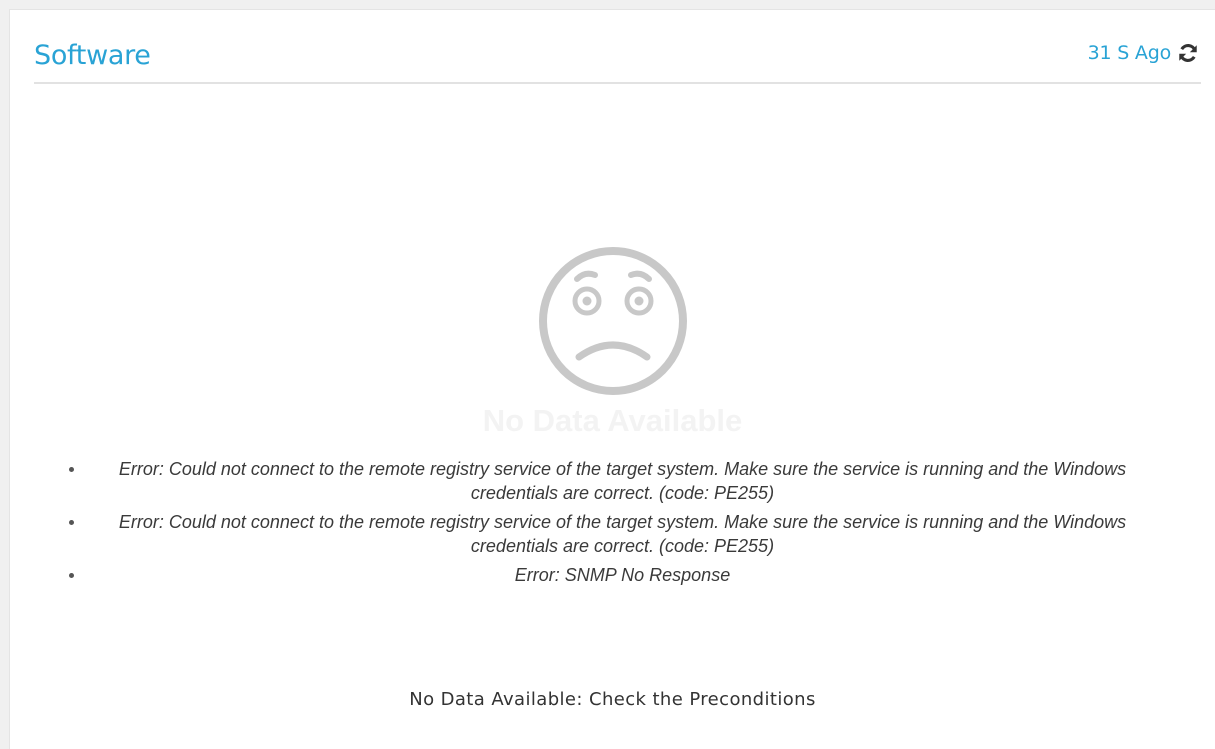 The image size is (1215, 749). I want to click on panel-header: Software 31 S Ago, so click(617, 61).